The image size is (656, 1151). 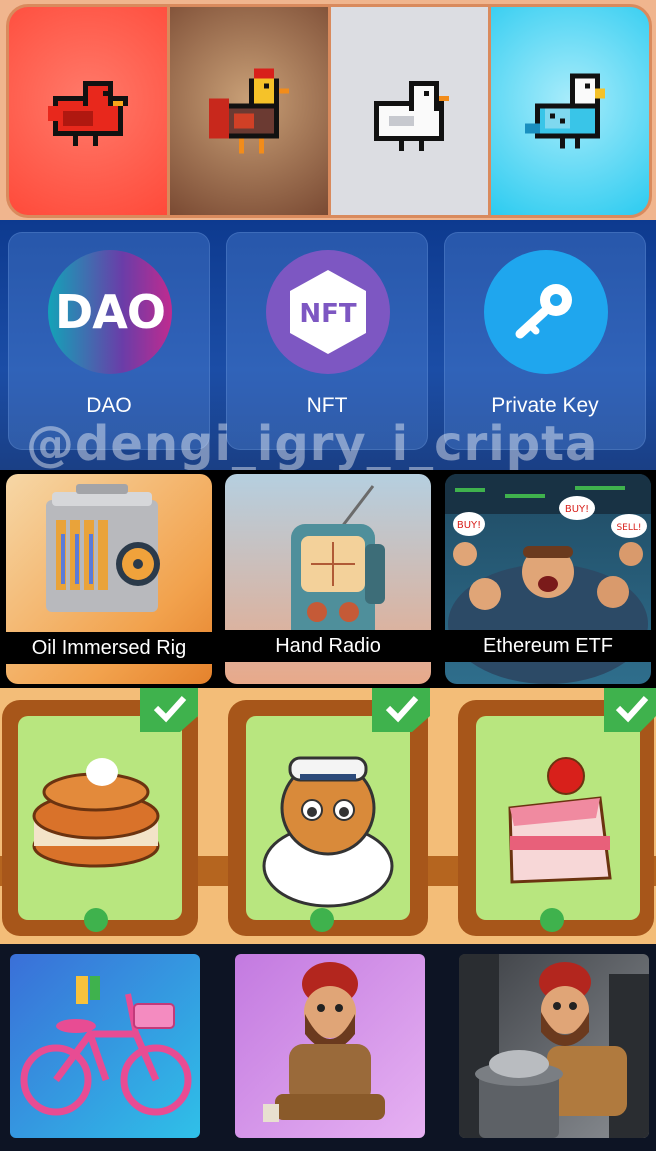 I want to click on cafe-card-pancakes, so click(x=100, y=812).